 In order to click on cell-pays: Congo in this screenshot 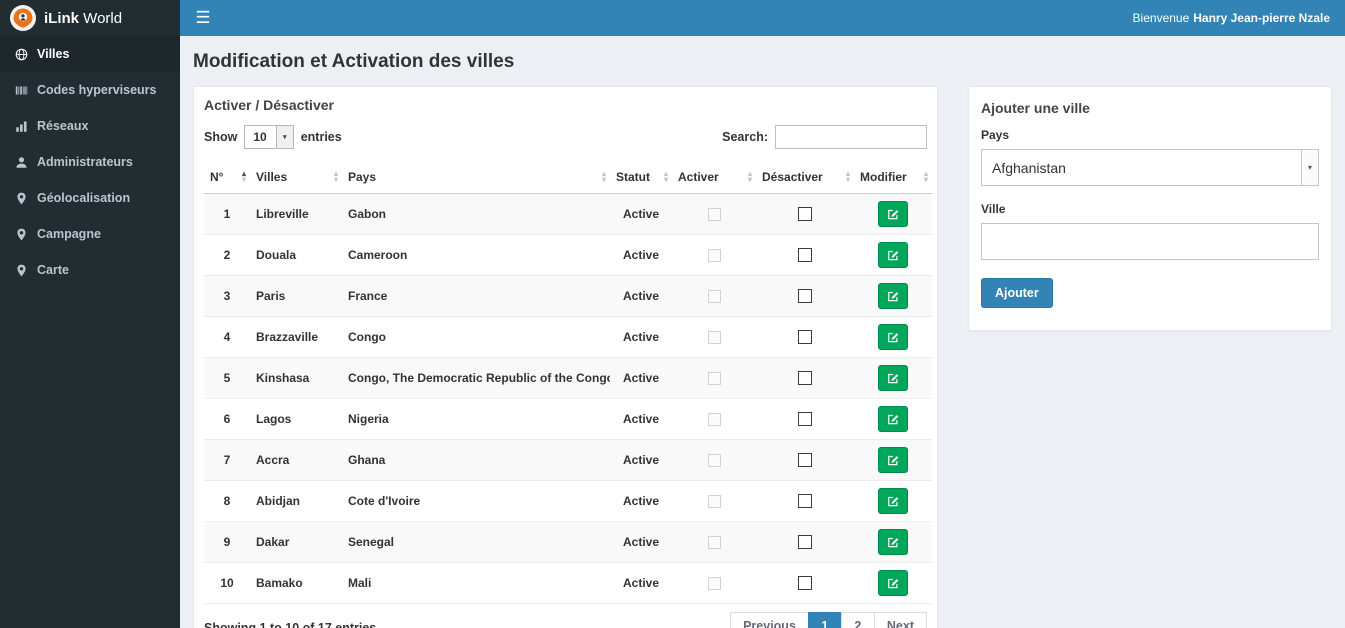, I will do `click(476, 337)`.